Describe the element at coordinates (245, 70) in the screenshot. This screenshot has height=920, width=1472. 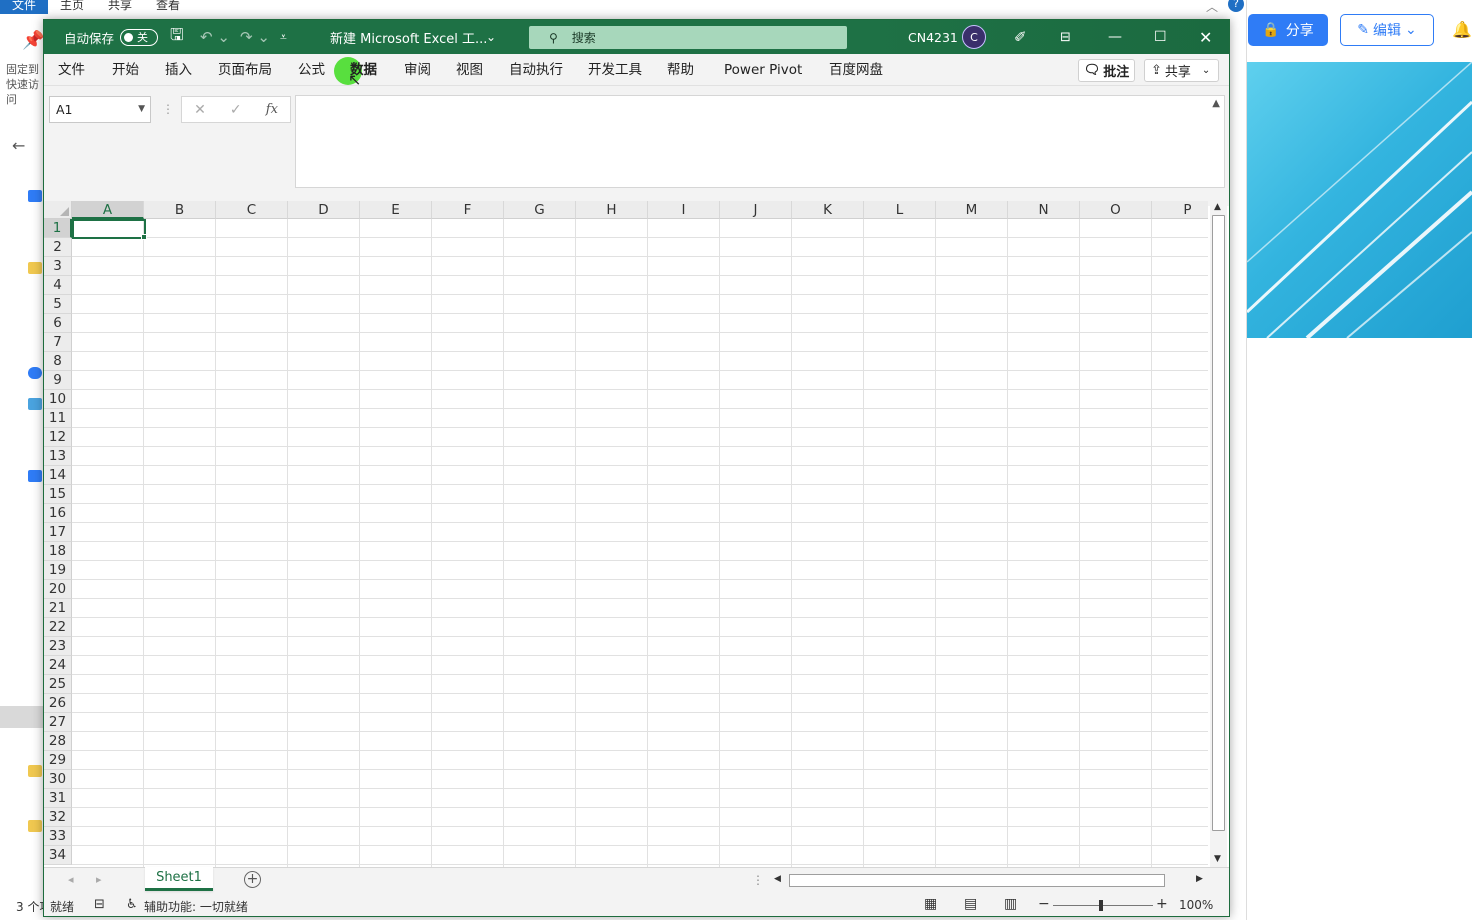
I see `tab-page-layout: 页面布局` at that location.